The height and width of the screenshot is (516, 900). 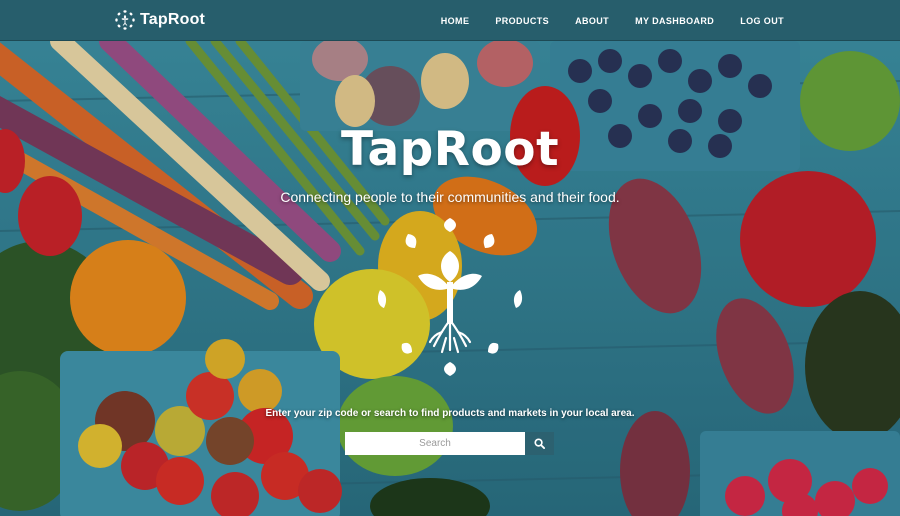 What do you see at coordinates (450, 149) in the screenshot?
I see `hero-title: TapRoot` at bounding box center [450, 149].